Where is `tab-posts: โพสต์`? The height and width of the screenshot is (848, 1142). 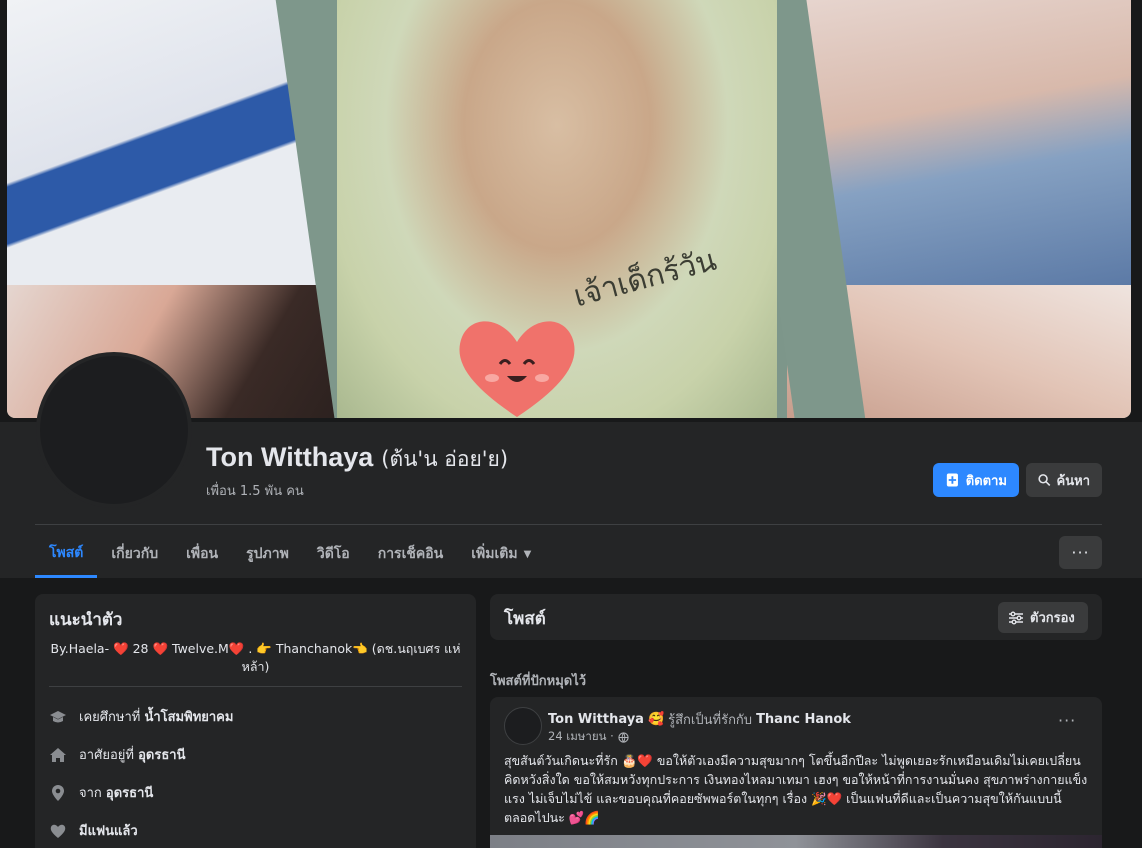 tab-posts: โพสต์ is located at coordinates (66, 554).